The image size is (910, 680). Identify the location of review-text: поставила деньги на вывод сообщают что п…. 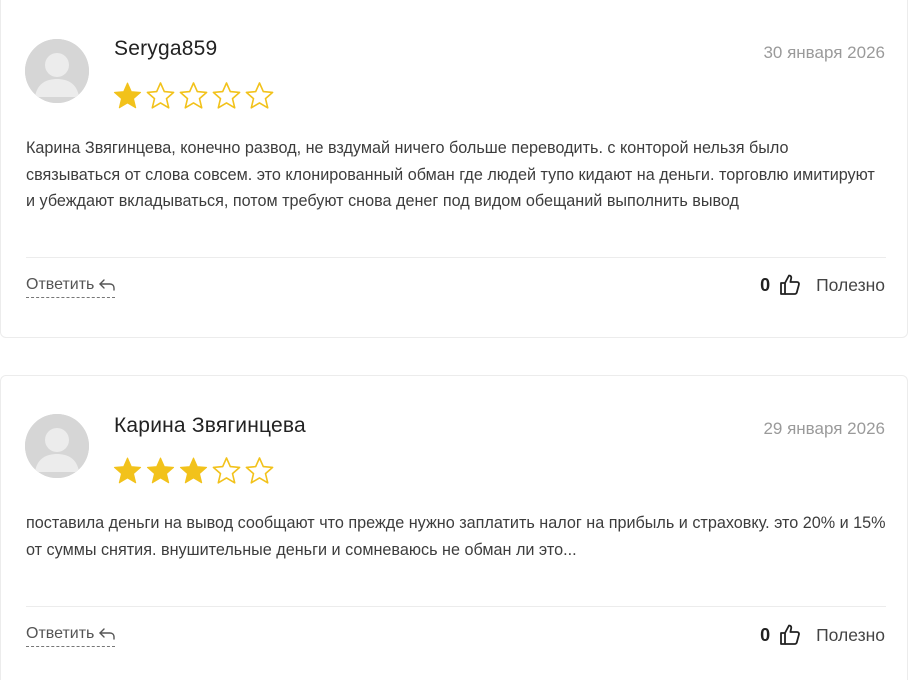
(456, 536).